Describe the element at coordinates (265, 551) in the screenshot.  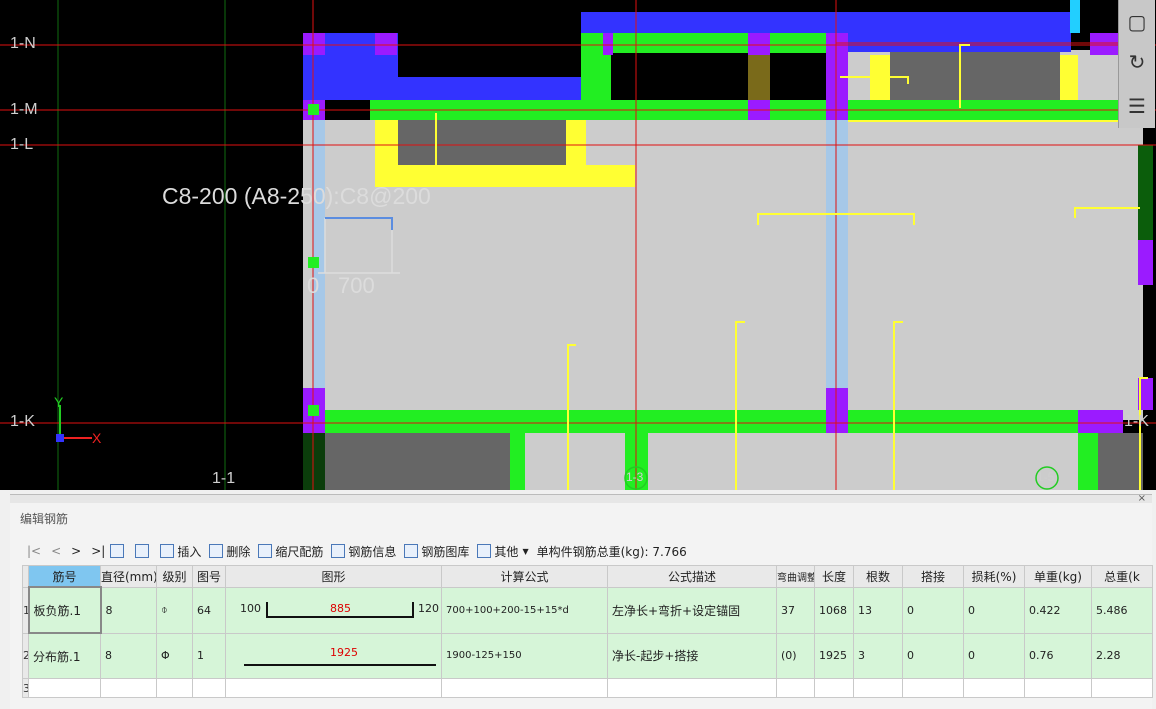
I see `scale-icon` at that location.